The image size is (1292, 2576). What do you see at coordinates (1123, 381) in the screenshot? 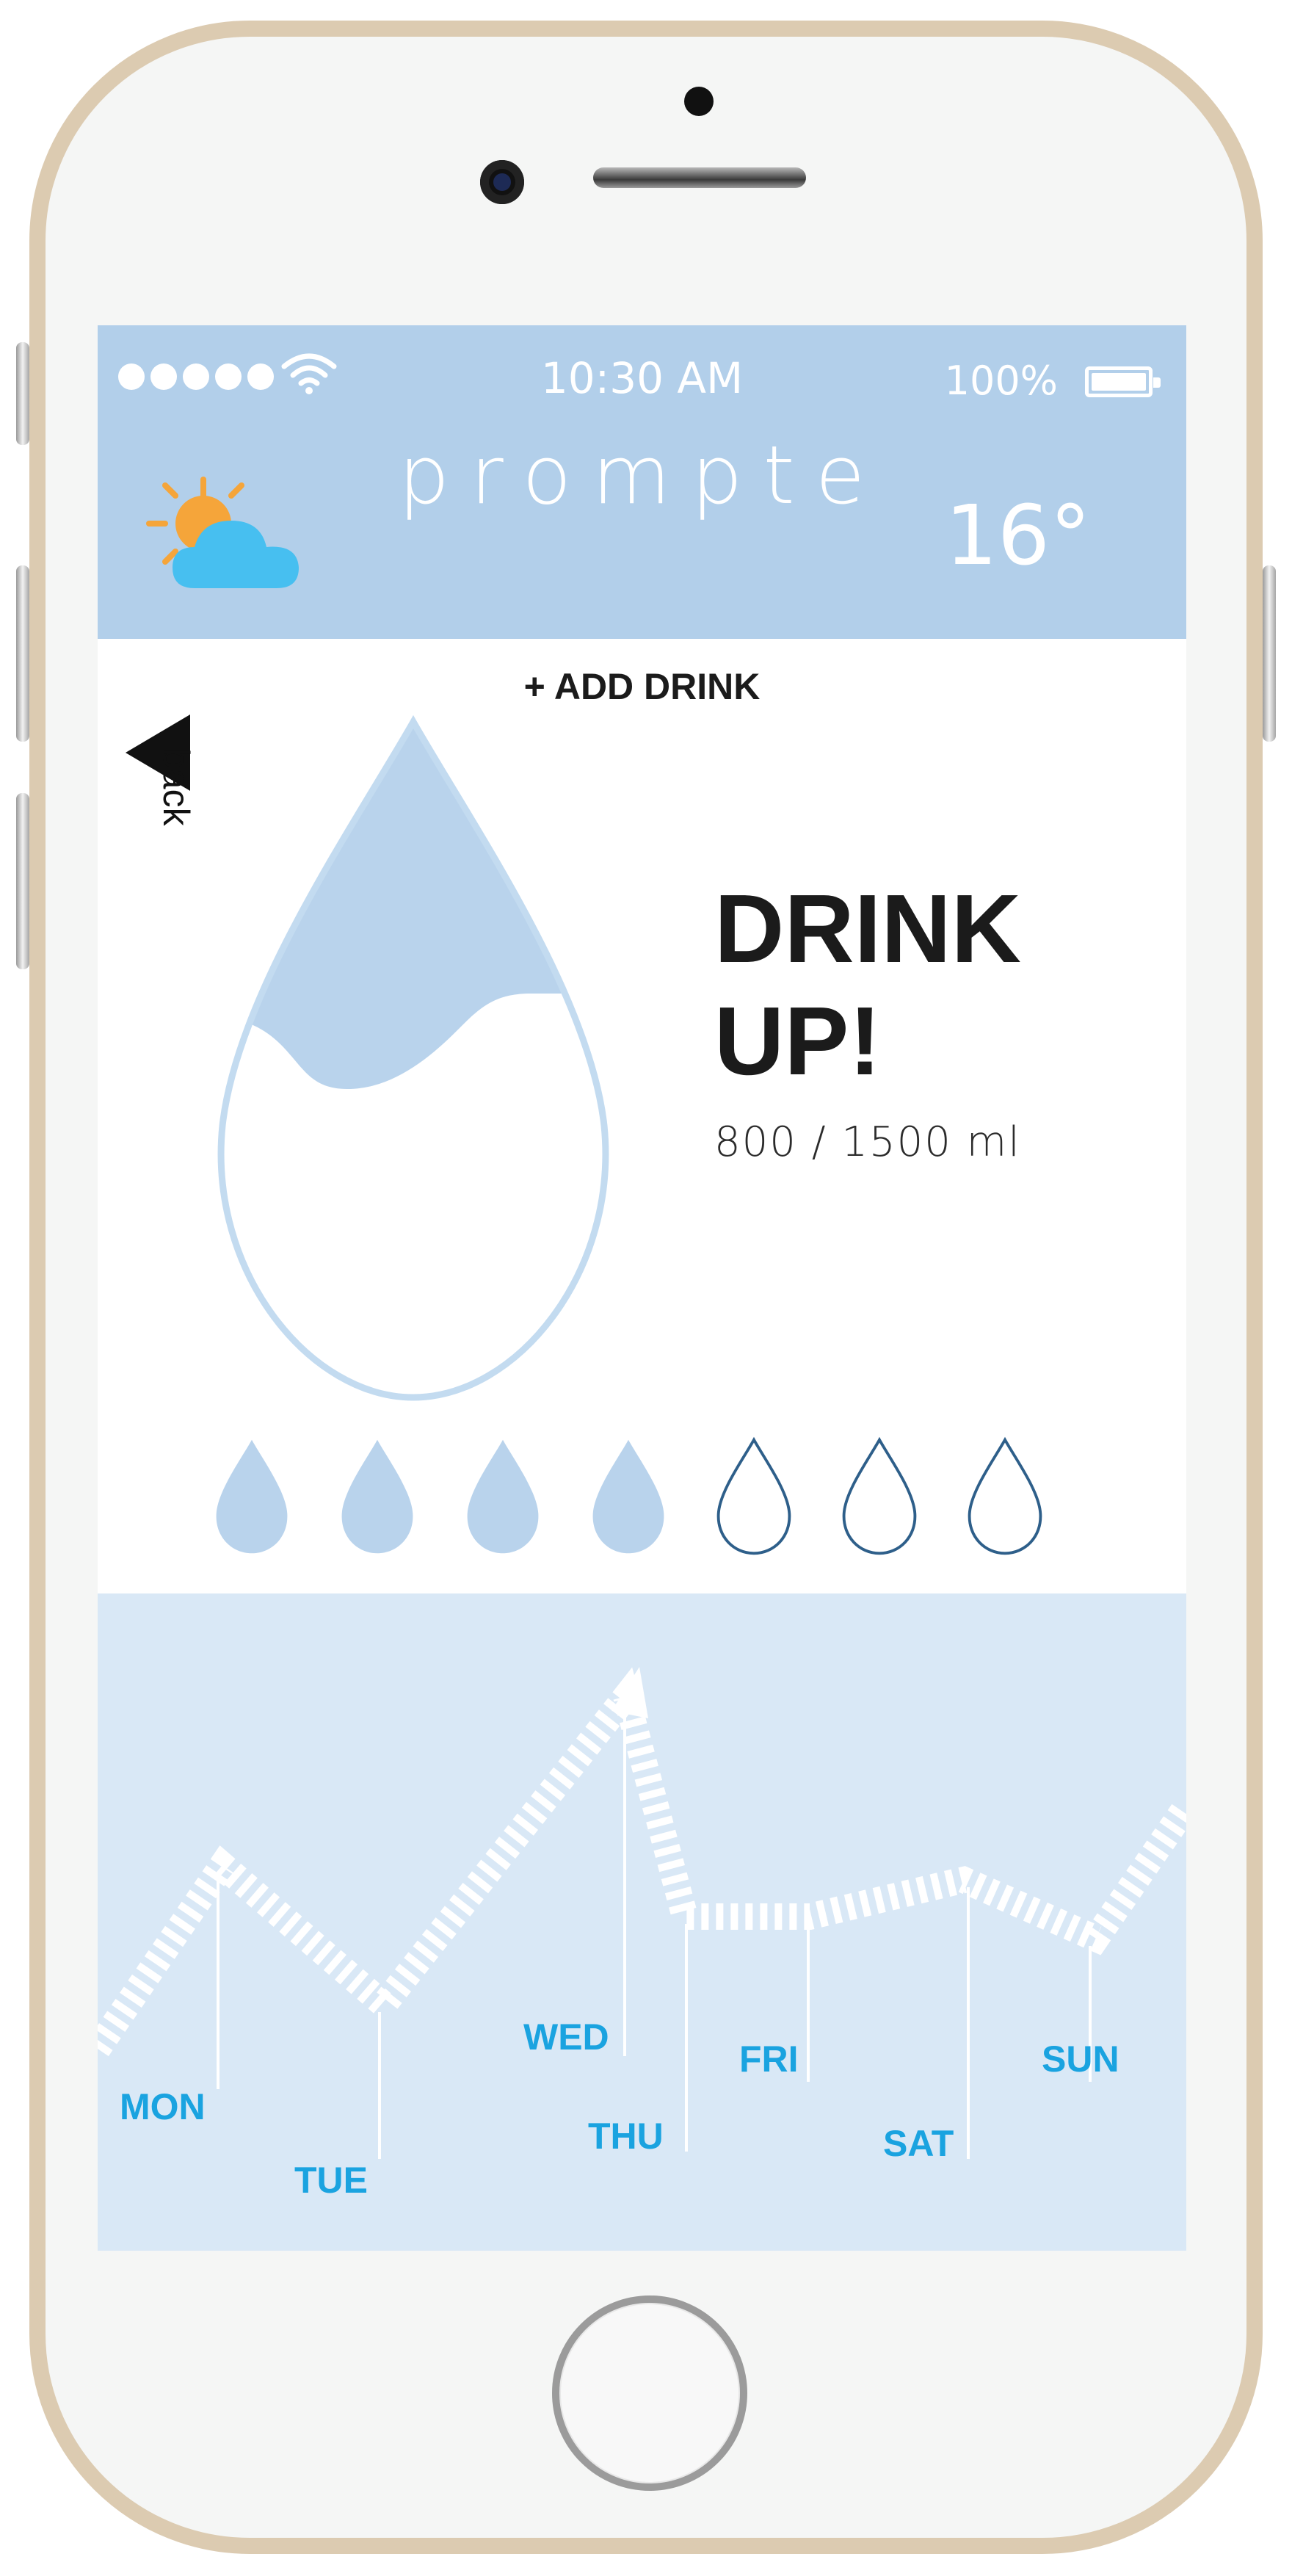
I see `battery-icon` at bounding box center [1123, 381].